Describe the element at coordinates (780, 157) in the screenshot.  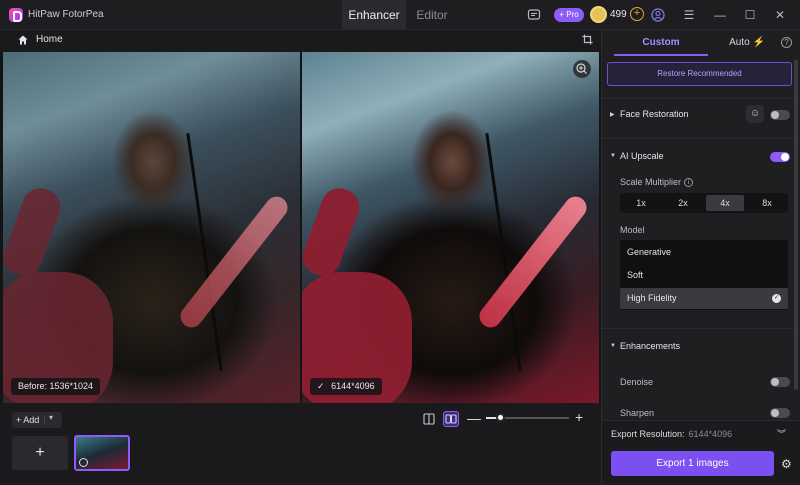
I see `ai-upscale-toggle` at that location.